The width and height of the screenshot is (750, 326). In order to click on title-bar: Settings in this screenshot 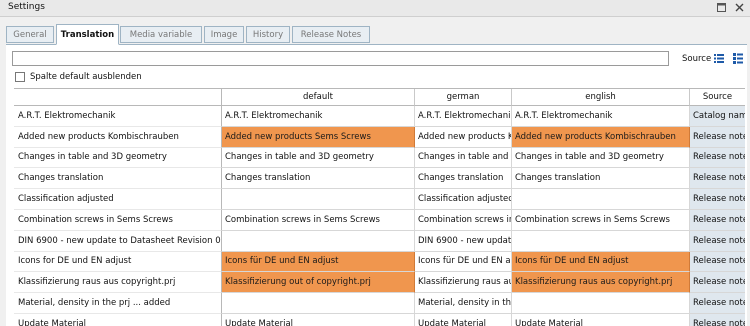, I will do `click(375, 8)`.